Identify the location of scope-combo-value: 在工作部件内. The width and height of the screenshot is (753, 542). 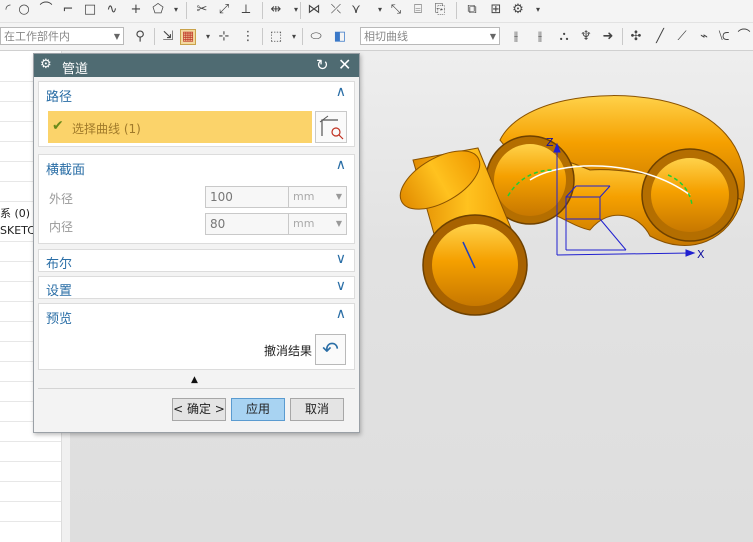
(37, 36).